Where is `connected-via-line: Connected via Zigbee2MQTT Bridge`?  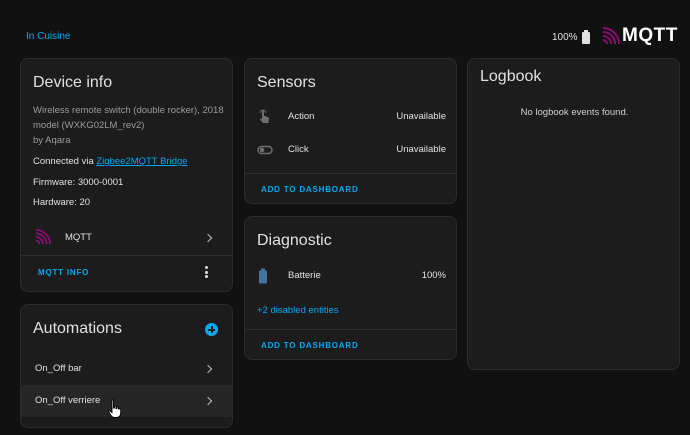 connected-via-line: Connected via Zigbee2MQTT Bridge is located at coordinates (110, 161).